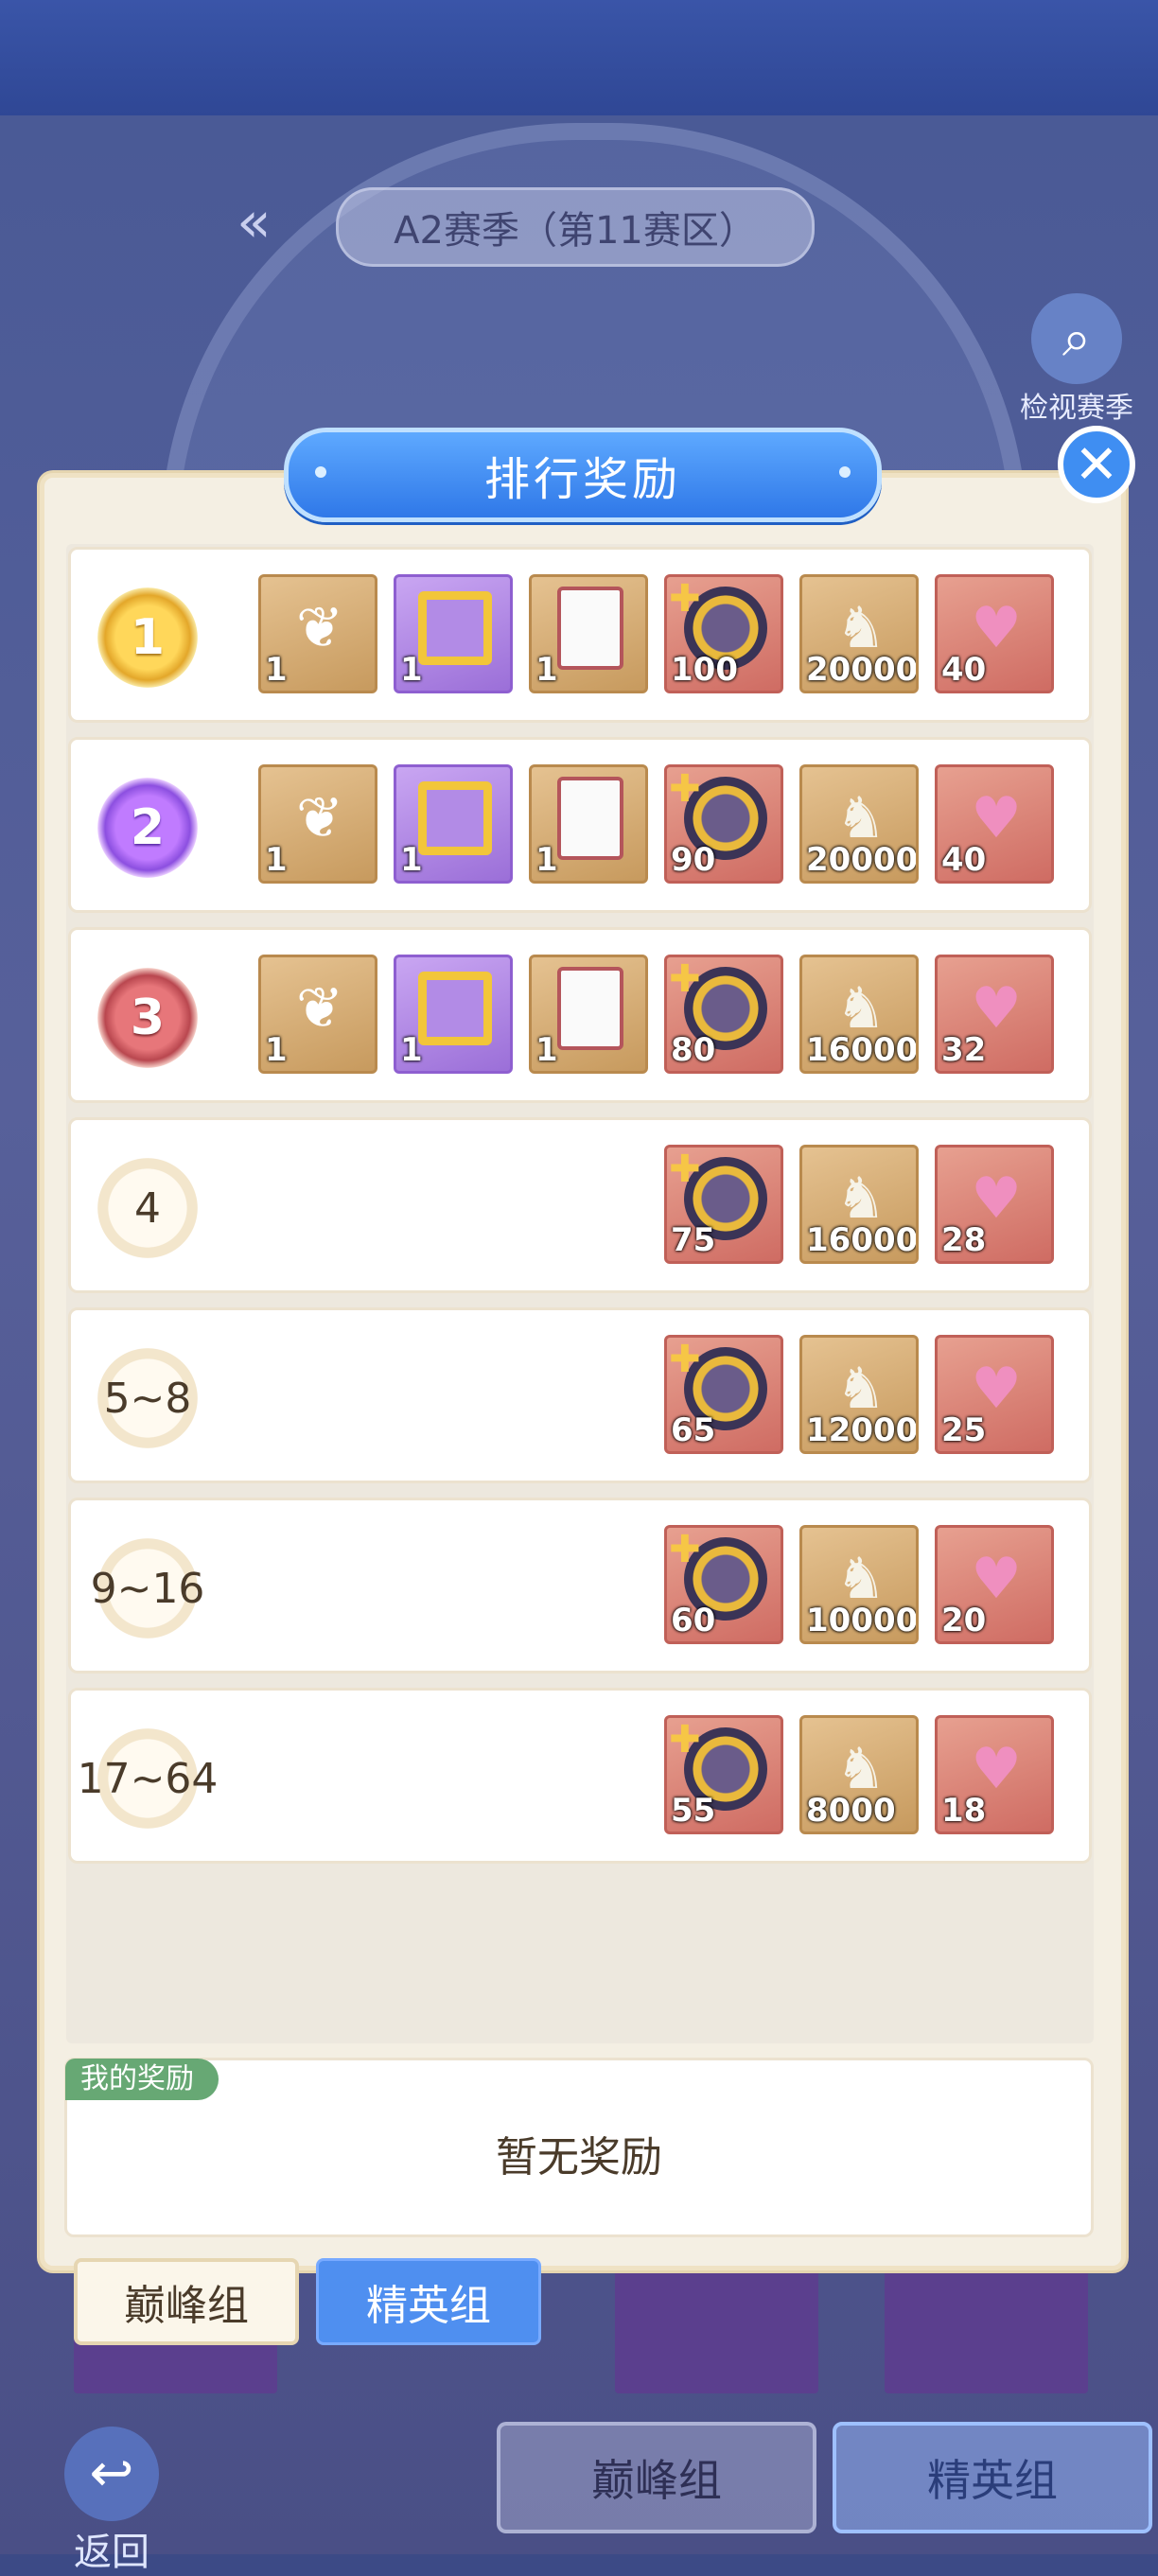 This screenshot has width=1158, height=2576. Describe the element at coordinates (147, 828) in the screenshot. I see `rank-badge: 2` at that location.